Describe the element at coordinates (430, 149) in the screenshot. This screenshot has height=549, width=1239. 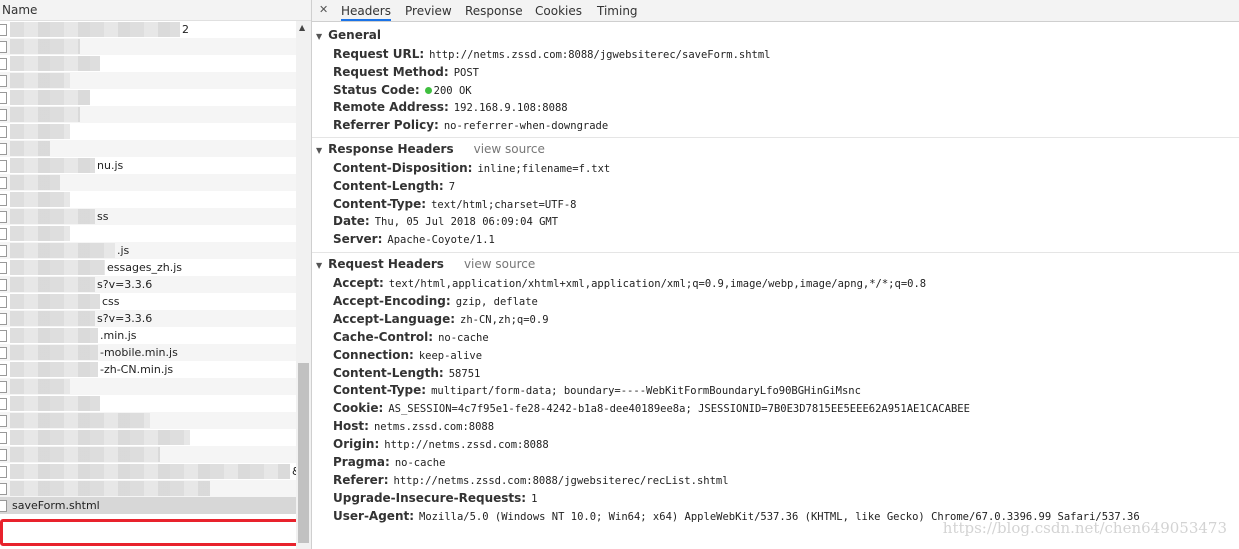
I see `response-headers-toggle: ▼ Response Headers view source` at that location.